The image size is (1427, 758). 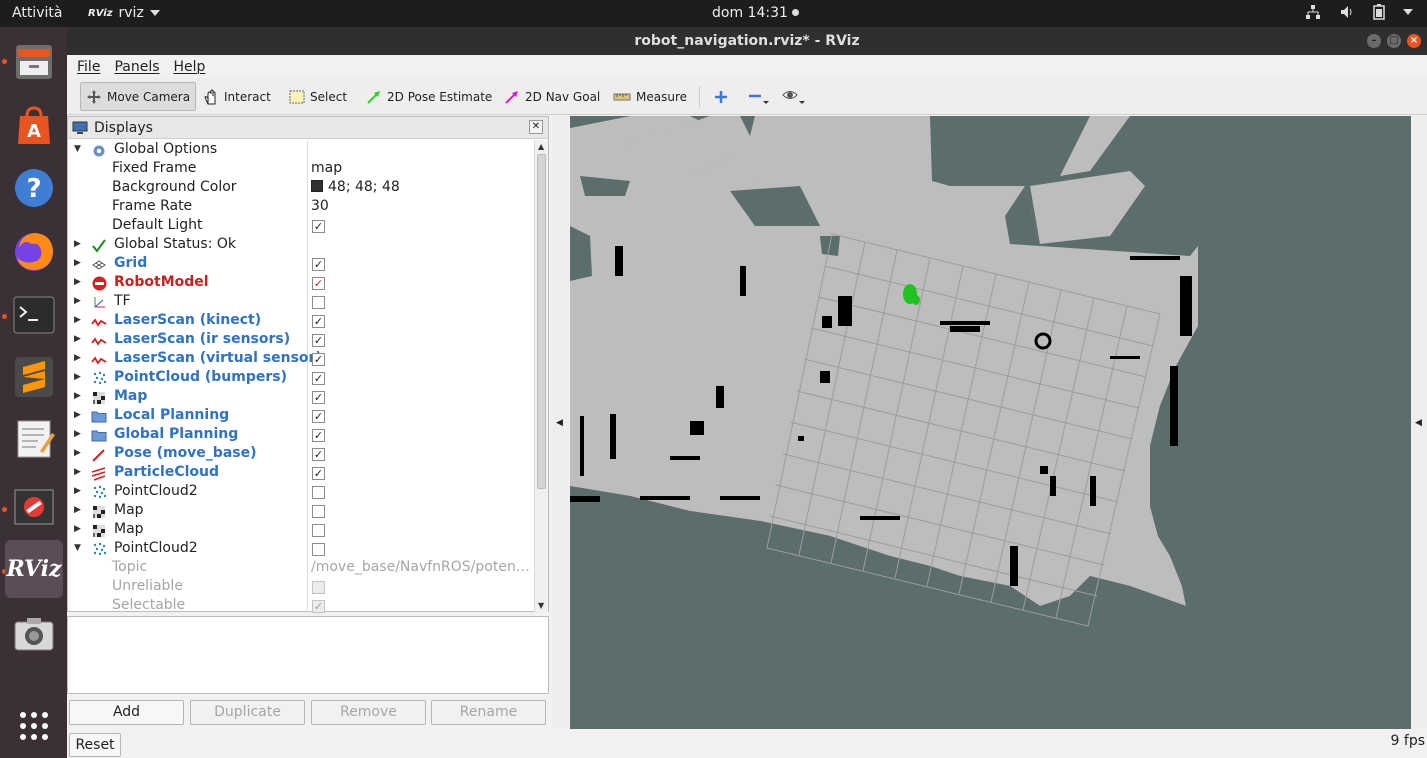 What do you see at coordinates (34, 251) in the screenshot?
I see `firefox-icon` at bounding box center [34, 251].